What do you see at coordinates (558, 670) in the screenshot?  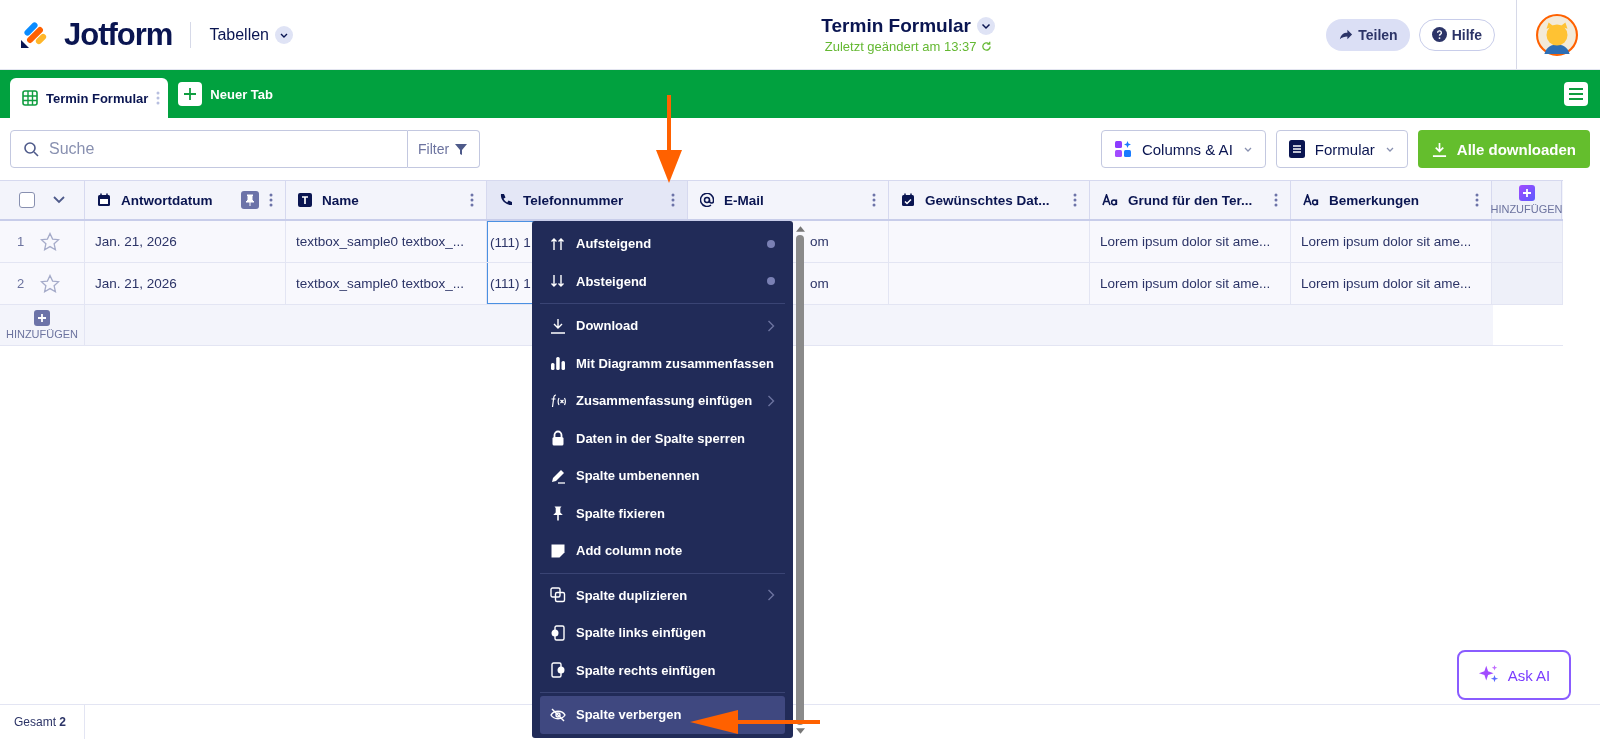 I see `insert-right-icon` at bounding box center [558, 670].